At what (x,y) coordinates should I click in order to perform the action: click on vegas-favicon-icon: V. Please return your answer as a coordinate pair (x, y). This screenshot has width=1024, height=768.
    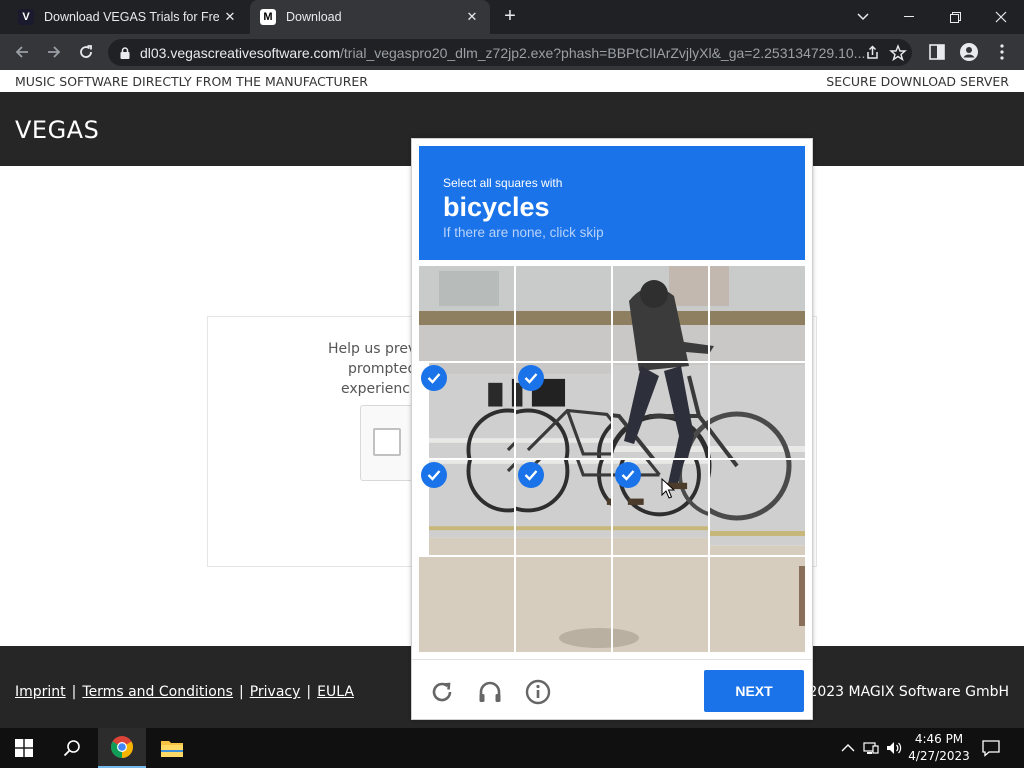
    Looking at the image, I should click on (26, 17).